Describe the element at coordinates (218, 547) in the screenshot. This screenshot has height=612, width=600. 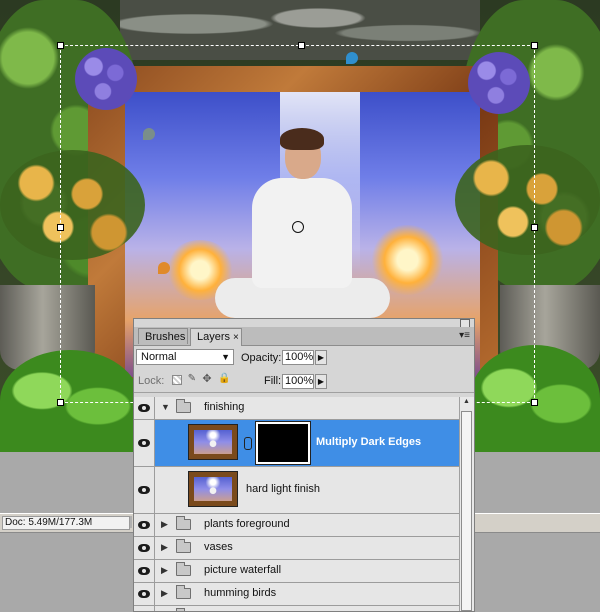
I see `layer-name: vases` at that location.